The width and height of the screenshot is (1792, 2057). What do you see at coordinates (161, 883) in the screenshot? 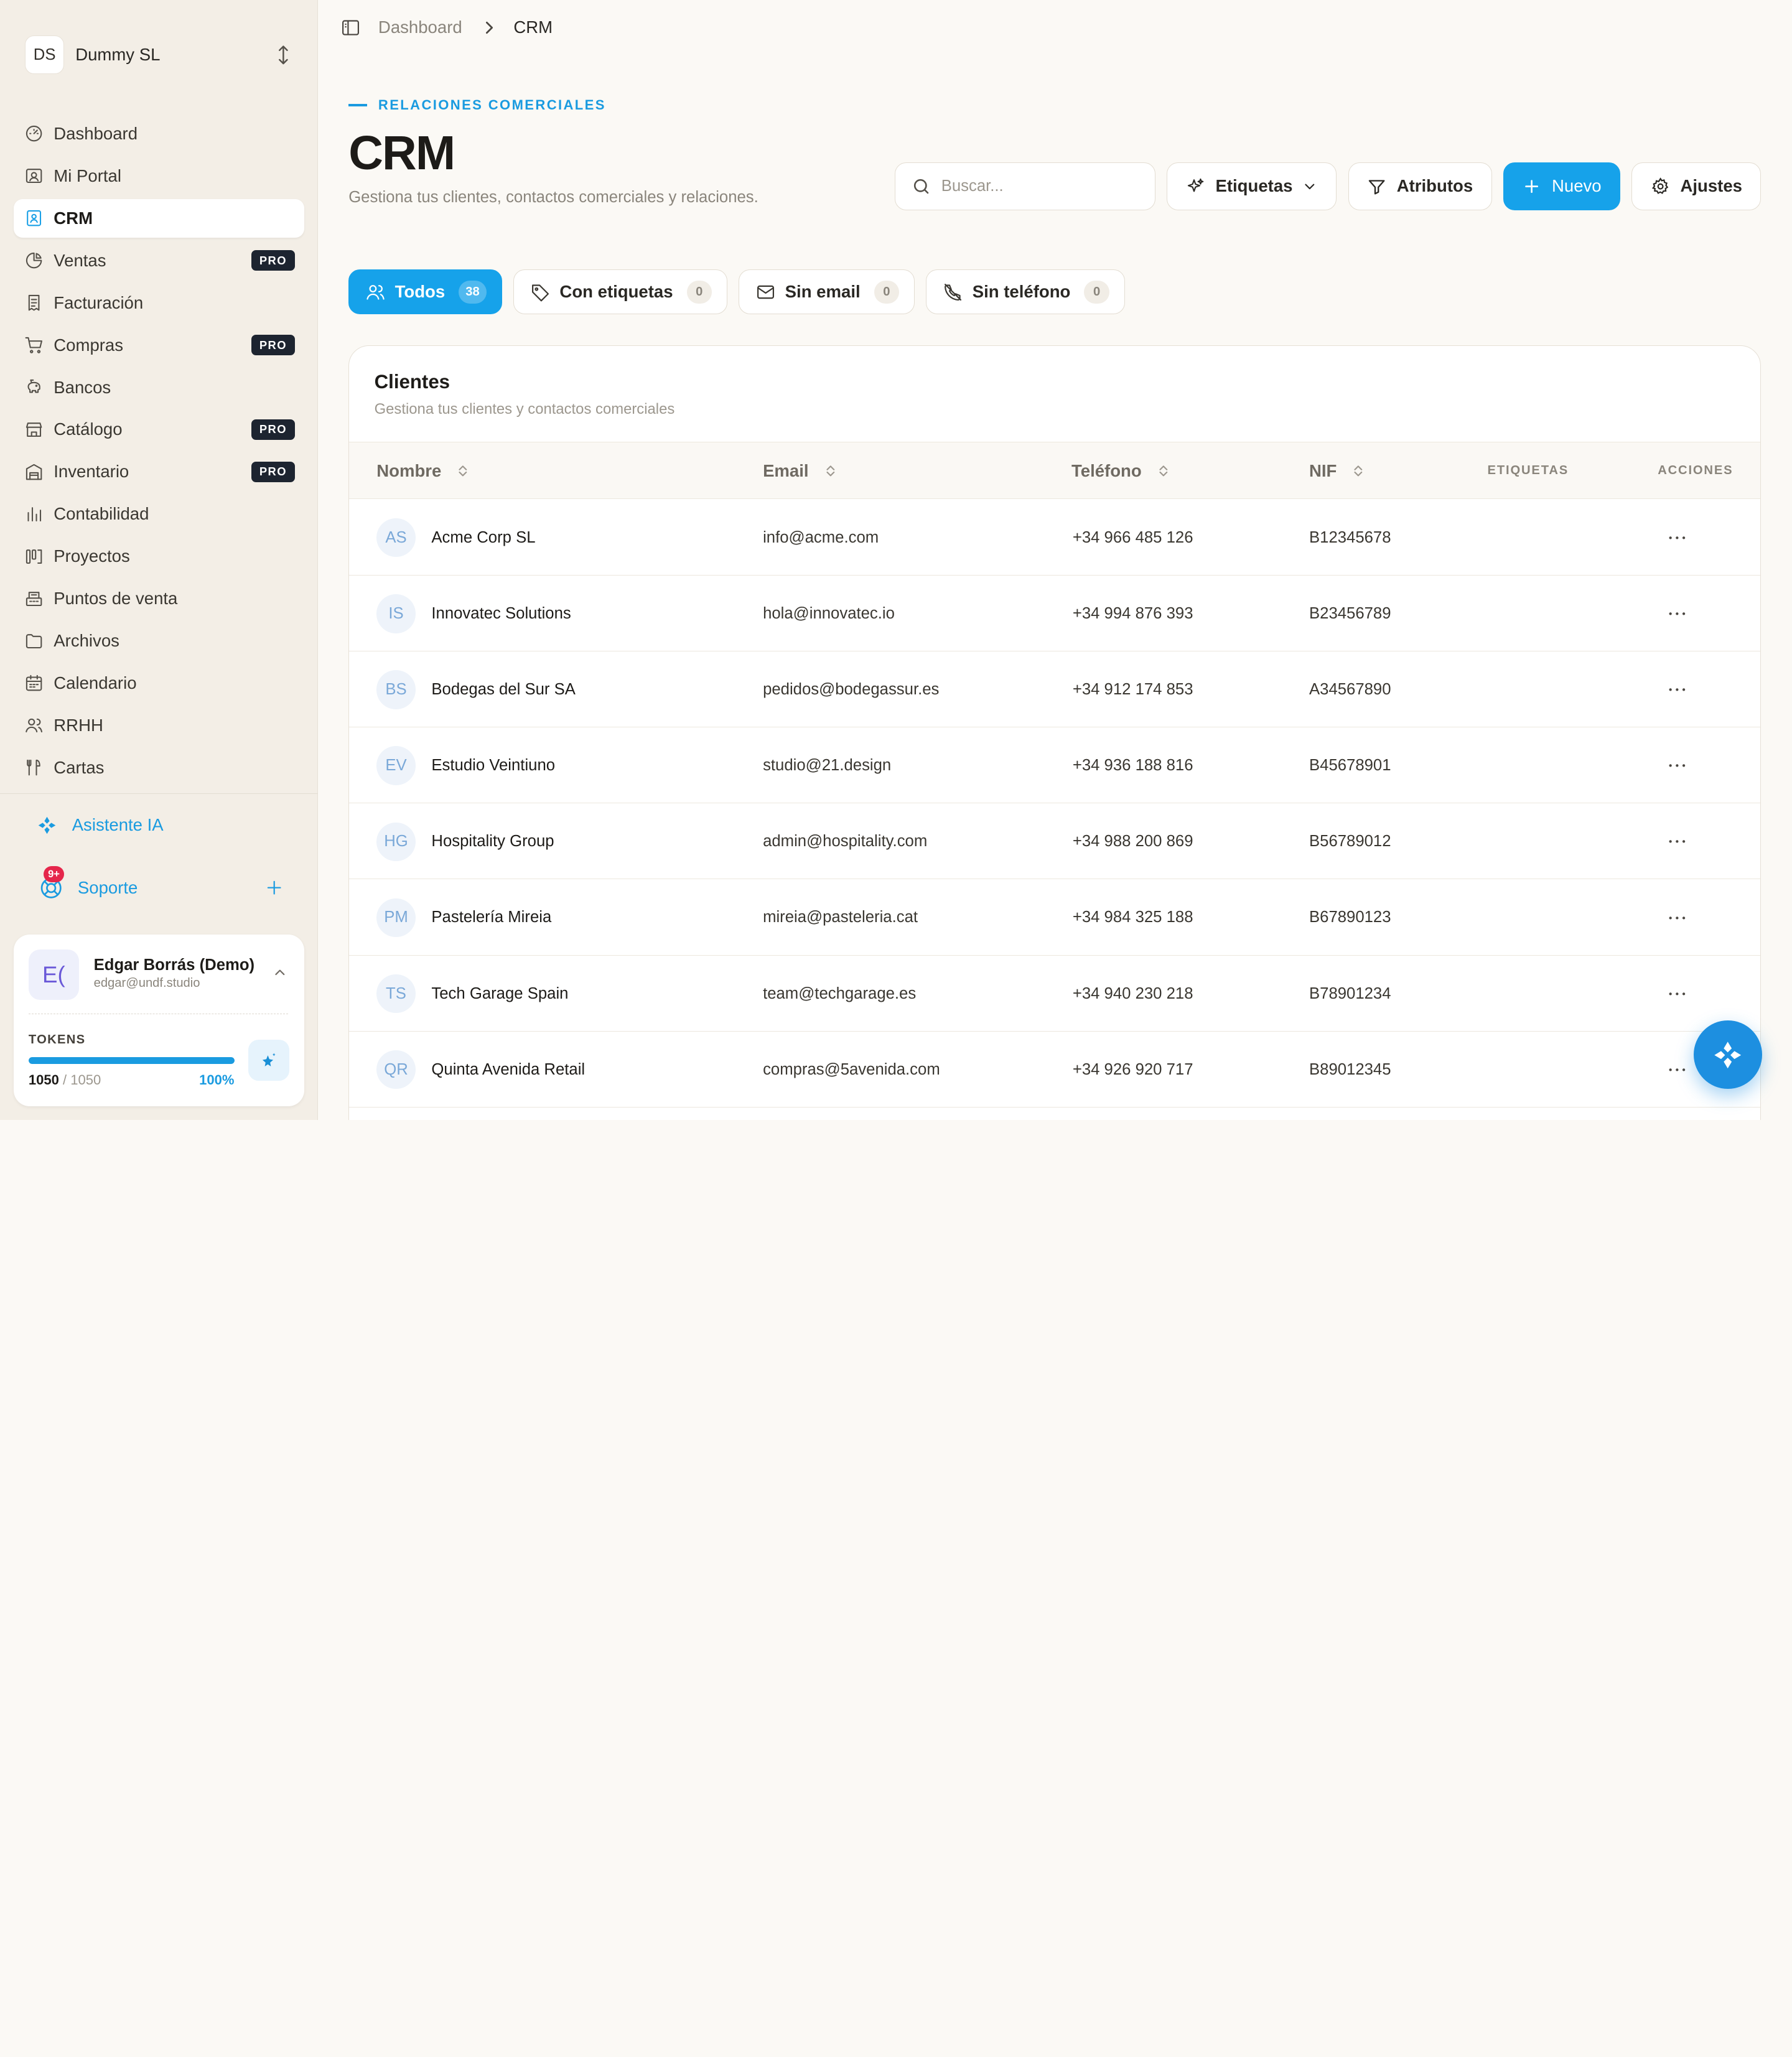
I see `support-link: 9+ Soporte` at bounding box center [161, 883].